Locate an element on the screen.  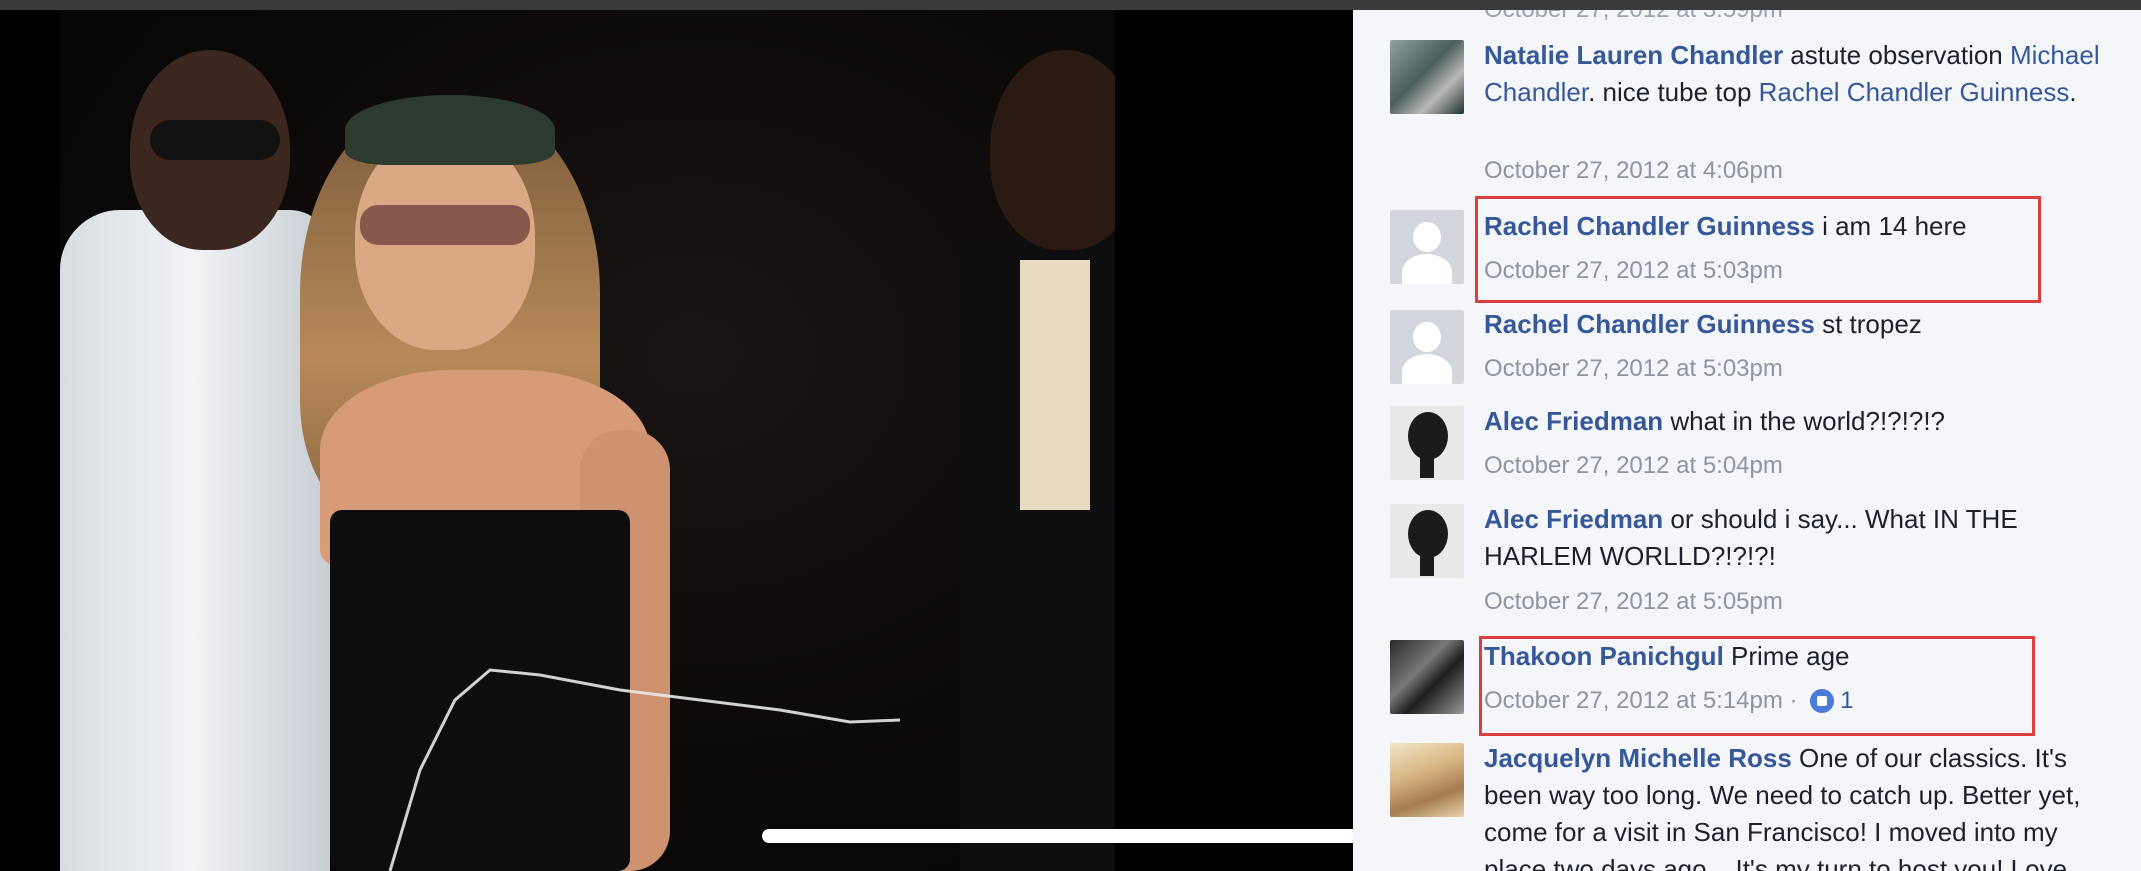
comment-text: st tropez is located at coordinates (1868, 324).